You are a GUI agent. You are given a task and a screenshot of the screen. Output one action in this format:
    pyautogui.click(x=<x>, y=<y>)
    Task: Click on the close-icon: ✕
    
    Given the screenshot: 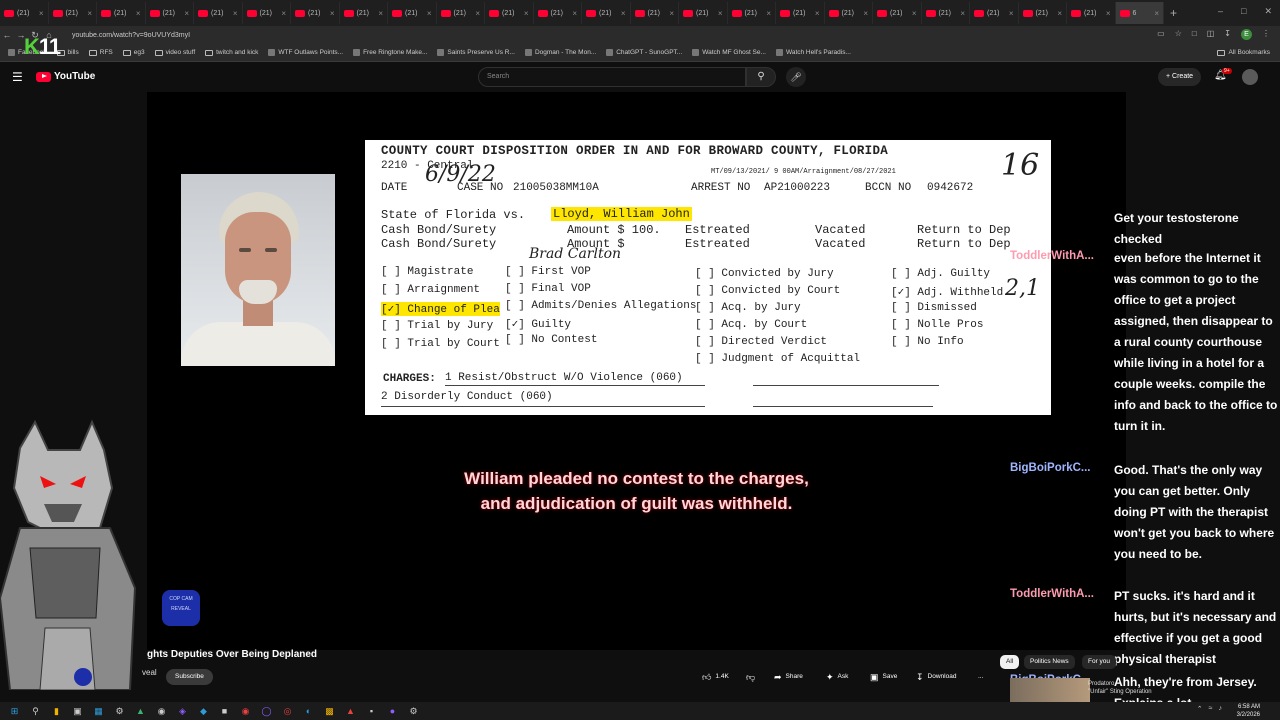 What is the action you would take?
    pyautogui.click(x=1268, y=11)
    